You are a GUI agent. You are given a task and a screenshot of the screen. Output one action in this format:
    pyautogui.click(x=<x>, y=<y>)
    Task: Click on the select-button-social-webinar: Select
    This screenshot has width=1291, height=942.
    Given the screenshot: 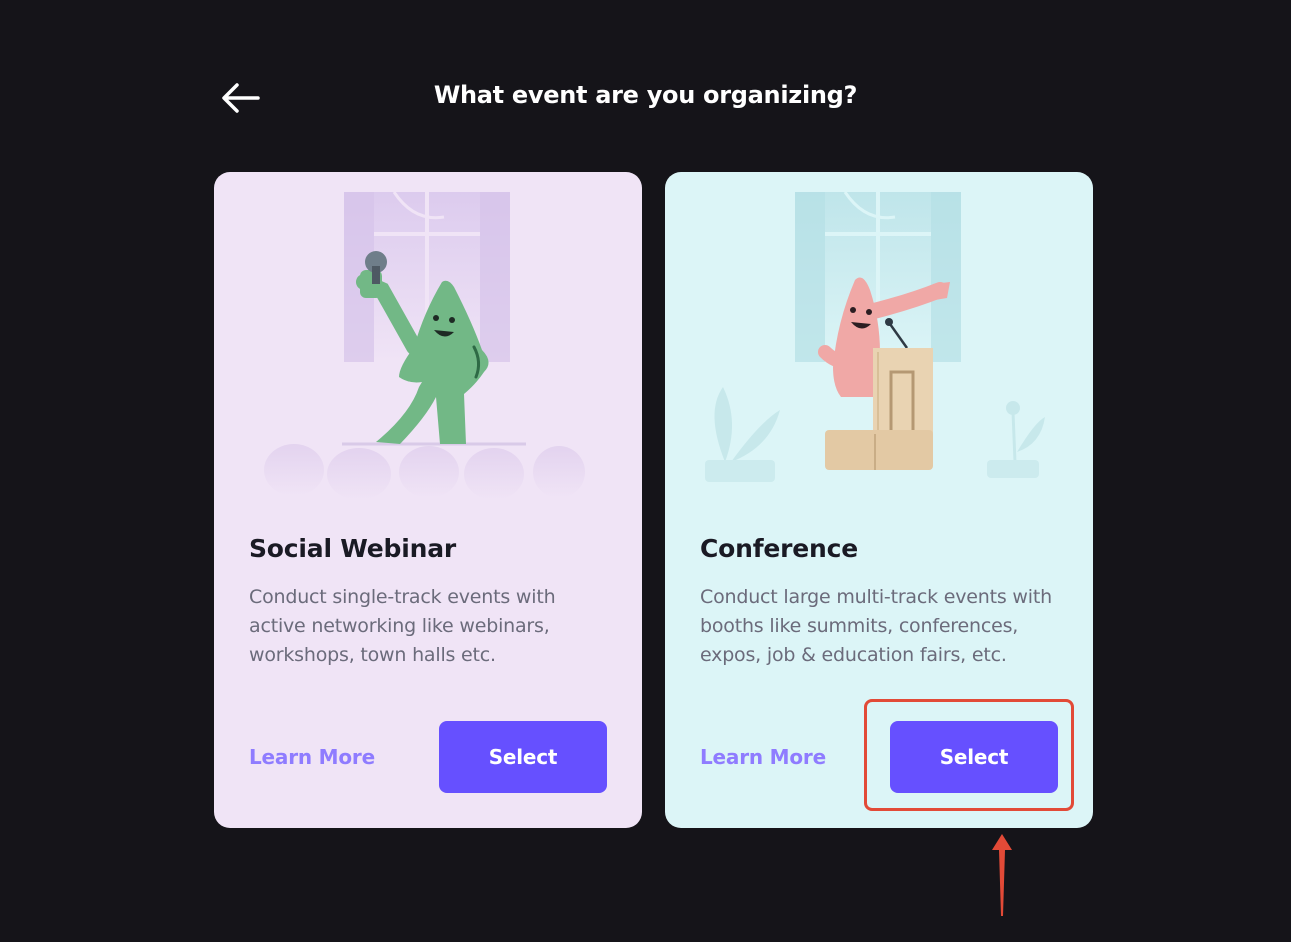 What is the action you would take?
    pyautogui.click(x=523, y=757)
    